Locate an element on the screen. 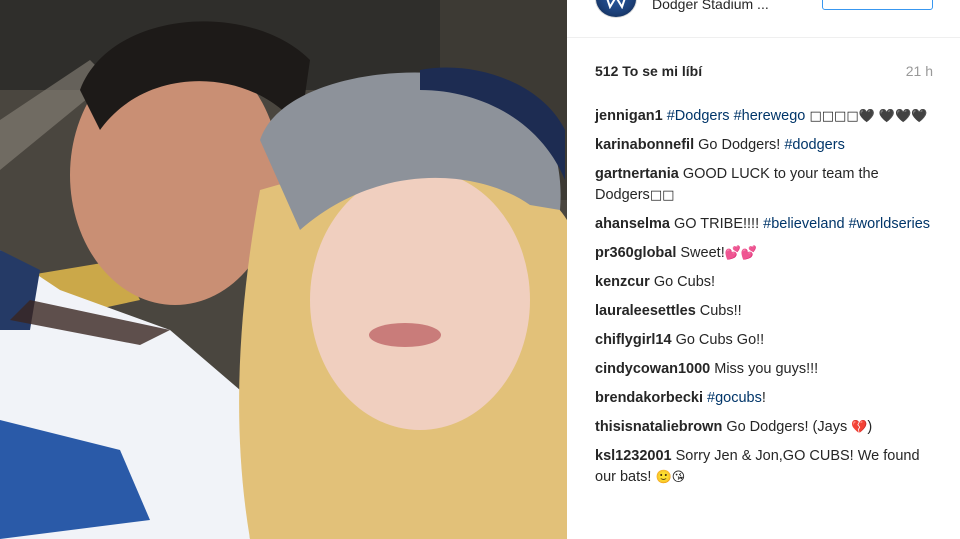  hashtag-link: #dodgers is located at coordinates (814, 145).